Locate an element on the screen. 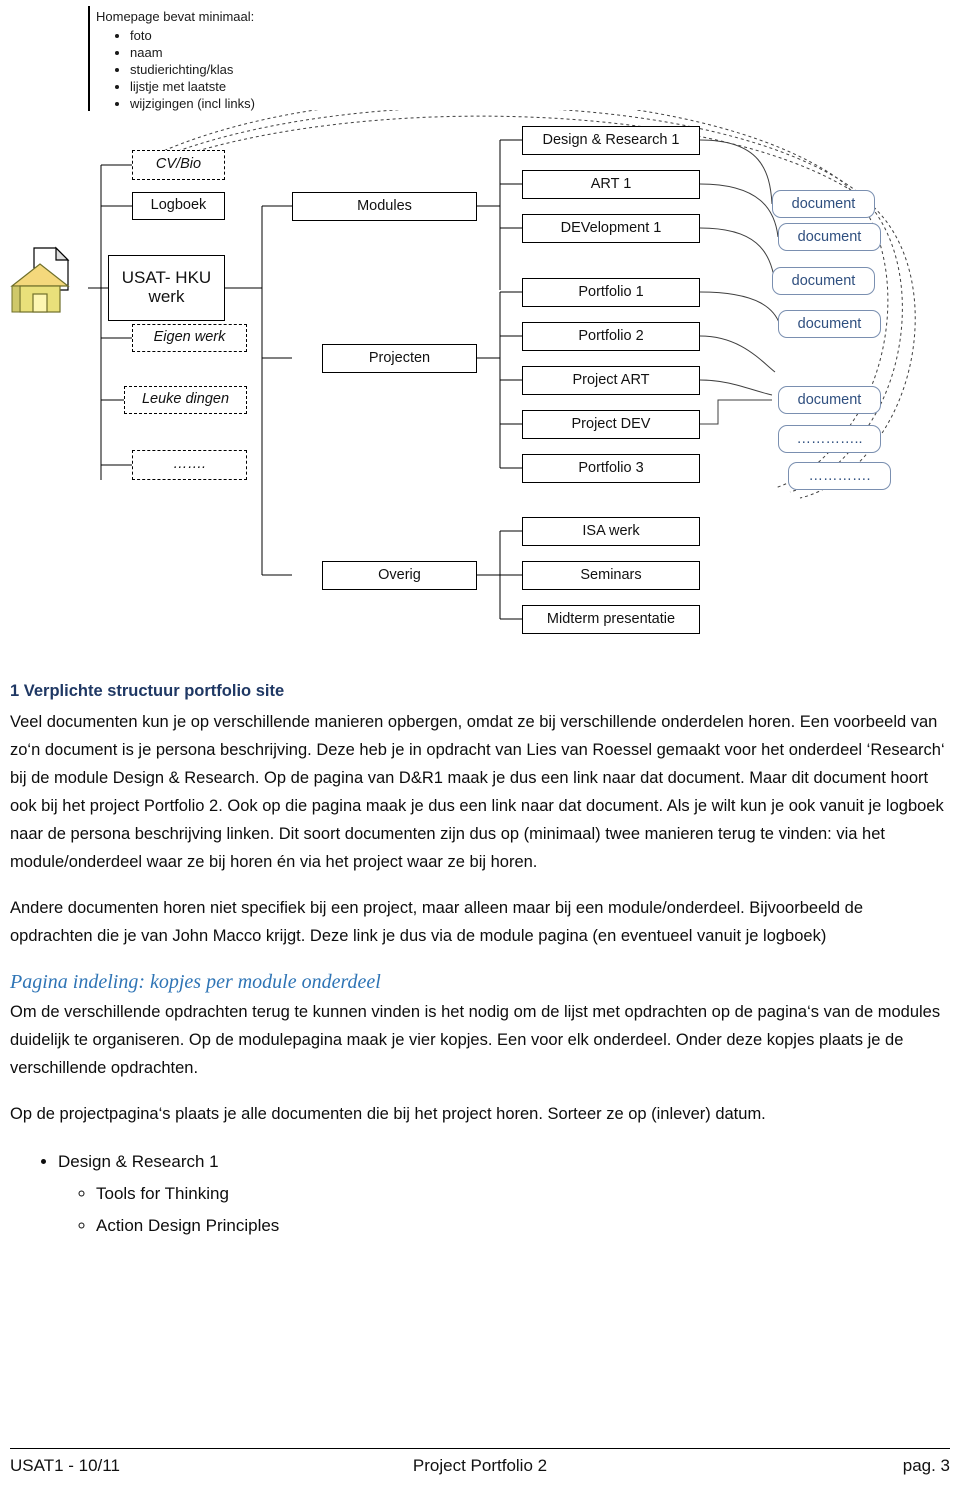 This screenshot has width=960, height=1495. diagram-node-dots-left: ……. is located at coordinates (189, 465).